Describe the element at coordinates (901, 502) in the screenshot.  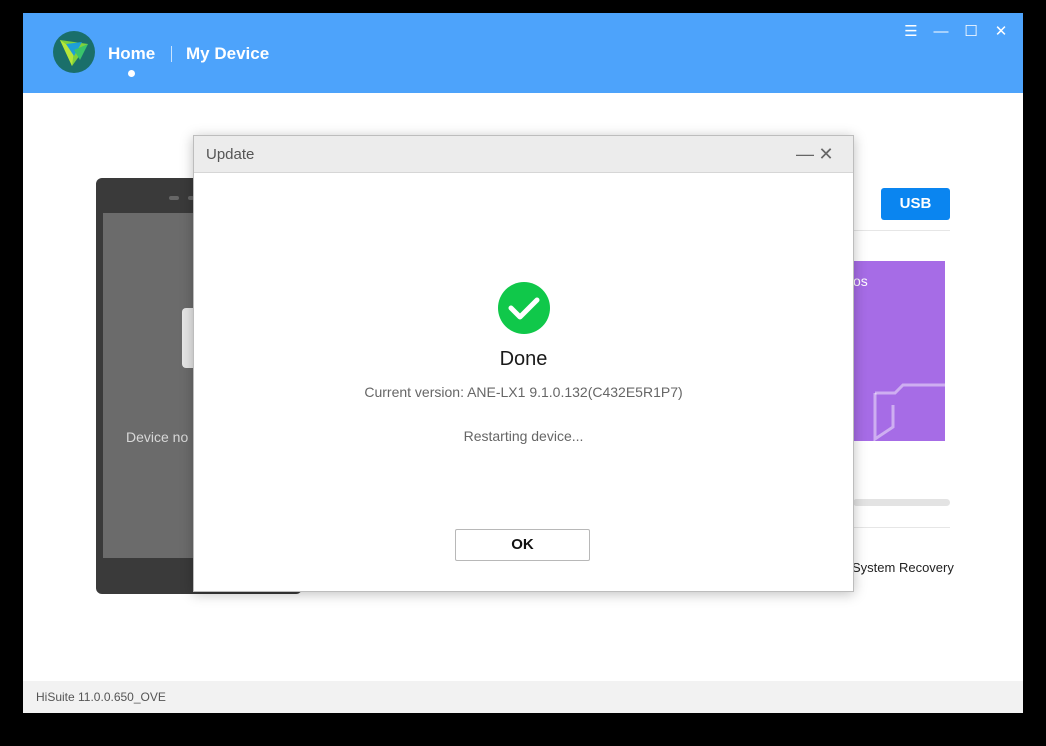
I see `storage-progress-bar` at that location.